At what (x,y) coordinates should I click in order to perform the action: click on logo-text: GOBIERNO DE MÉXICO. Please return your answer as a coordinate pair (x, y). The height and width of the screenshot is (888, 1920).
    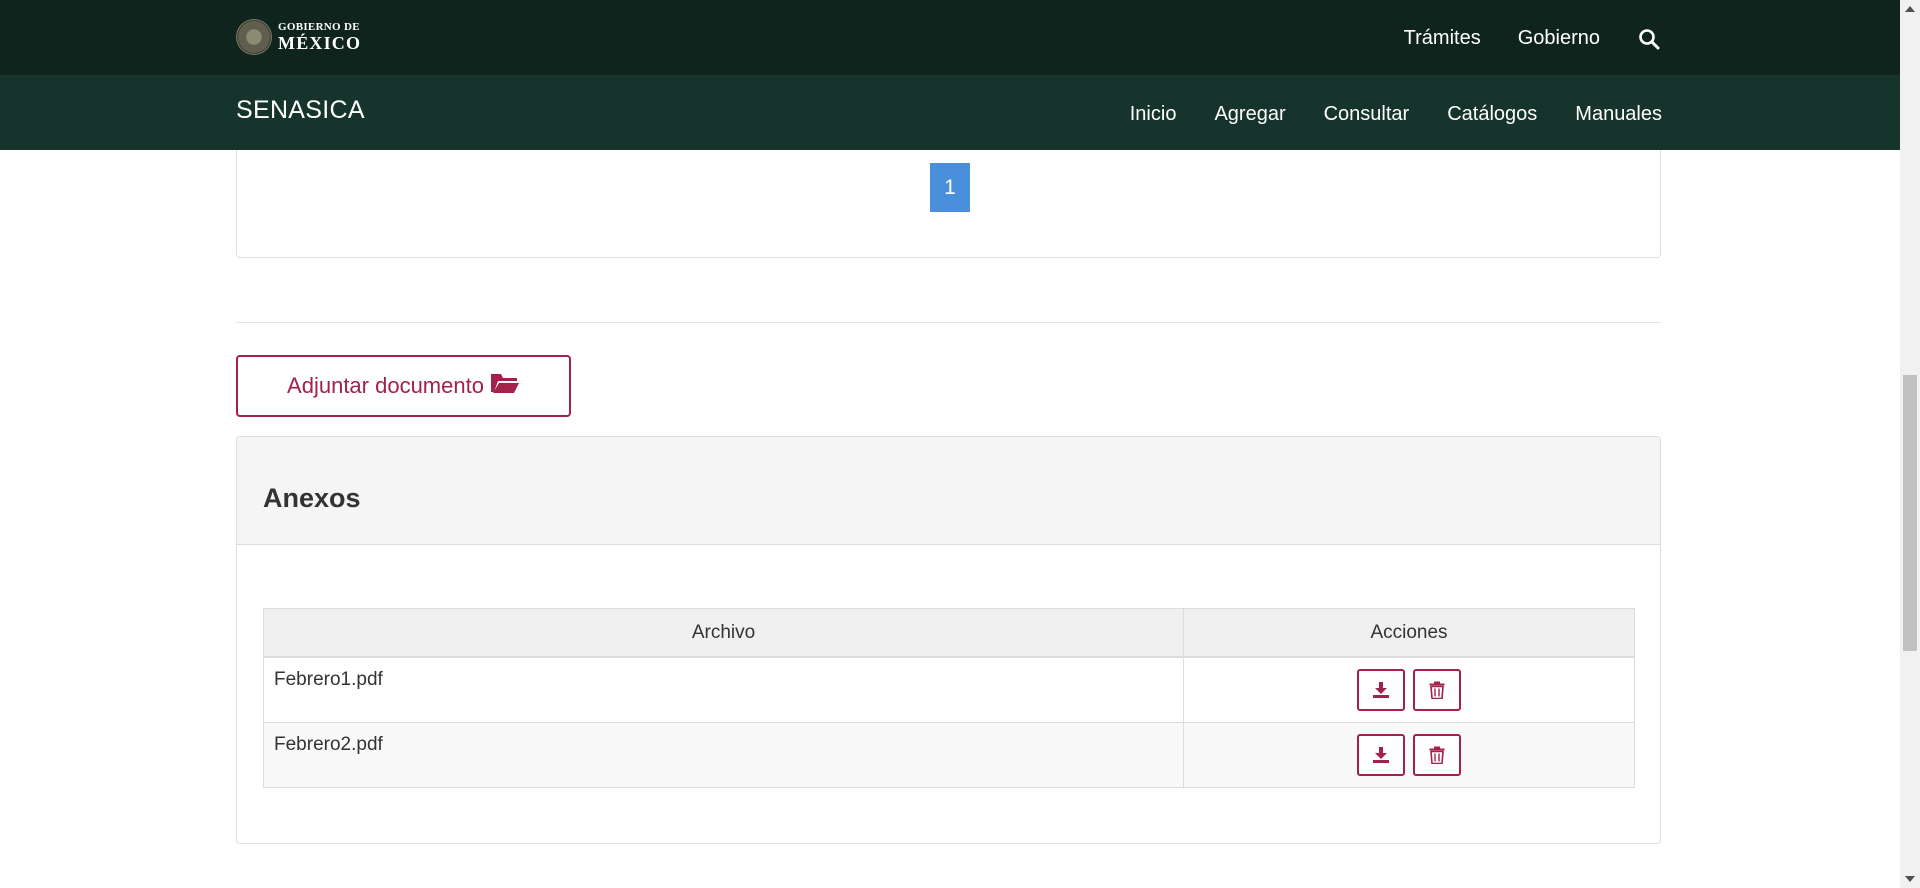
    Looking at the image, I should click on (320, 37).